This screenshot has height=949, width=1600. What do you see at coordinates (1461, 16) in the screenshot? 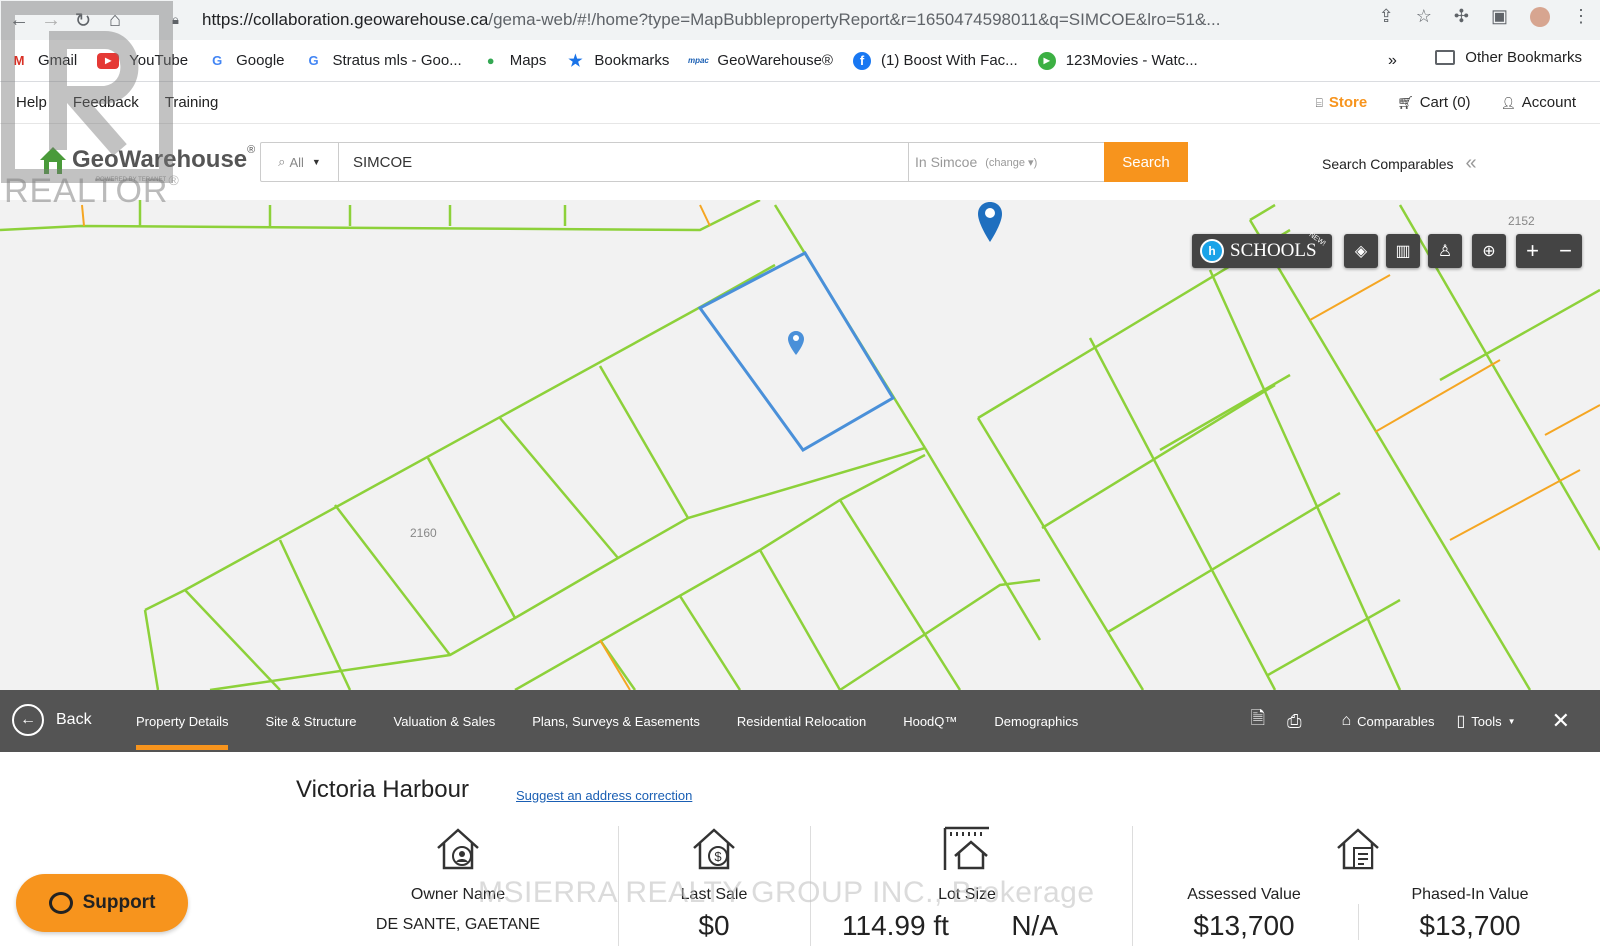
I see `extensions-icon: ✣` at bounding box center [1461, 16].